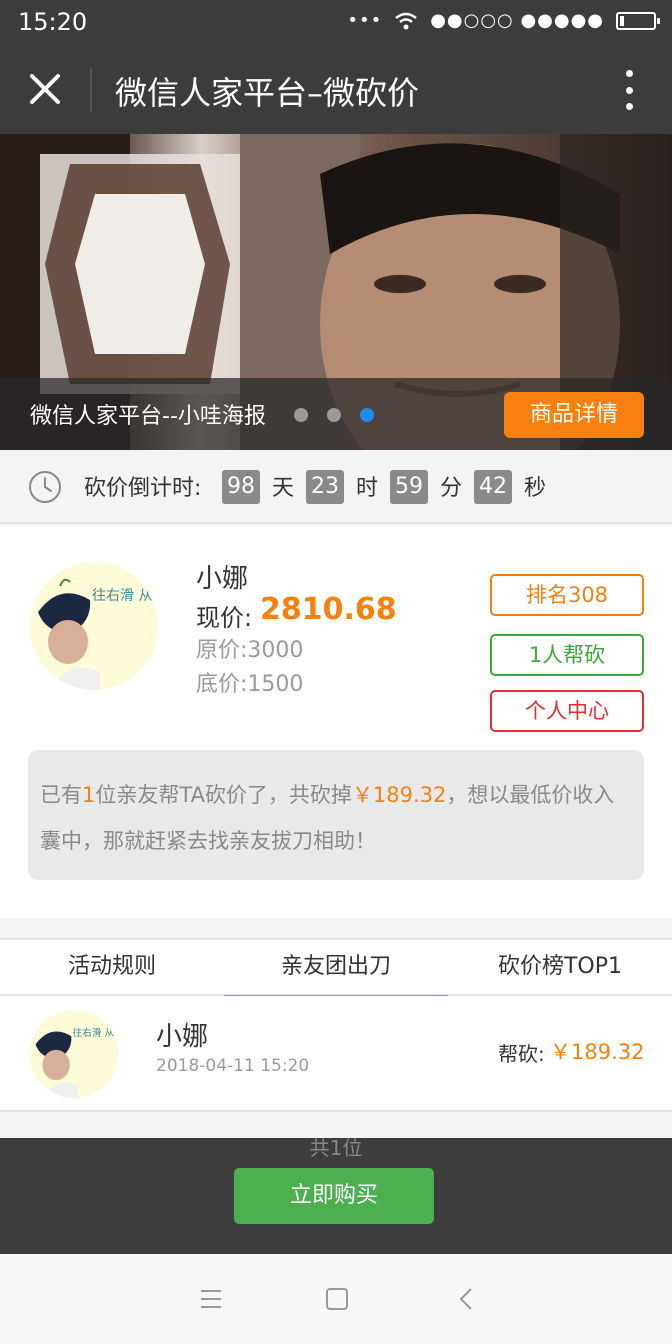  Describe the element at coordinates (112, 968) in the screenshot. I see `tab-rules: 活动规则` at that location.